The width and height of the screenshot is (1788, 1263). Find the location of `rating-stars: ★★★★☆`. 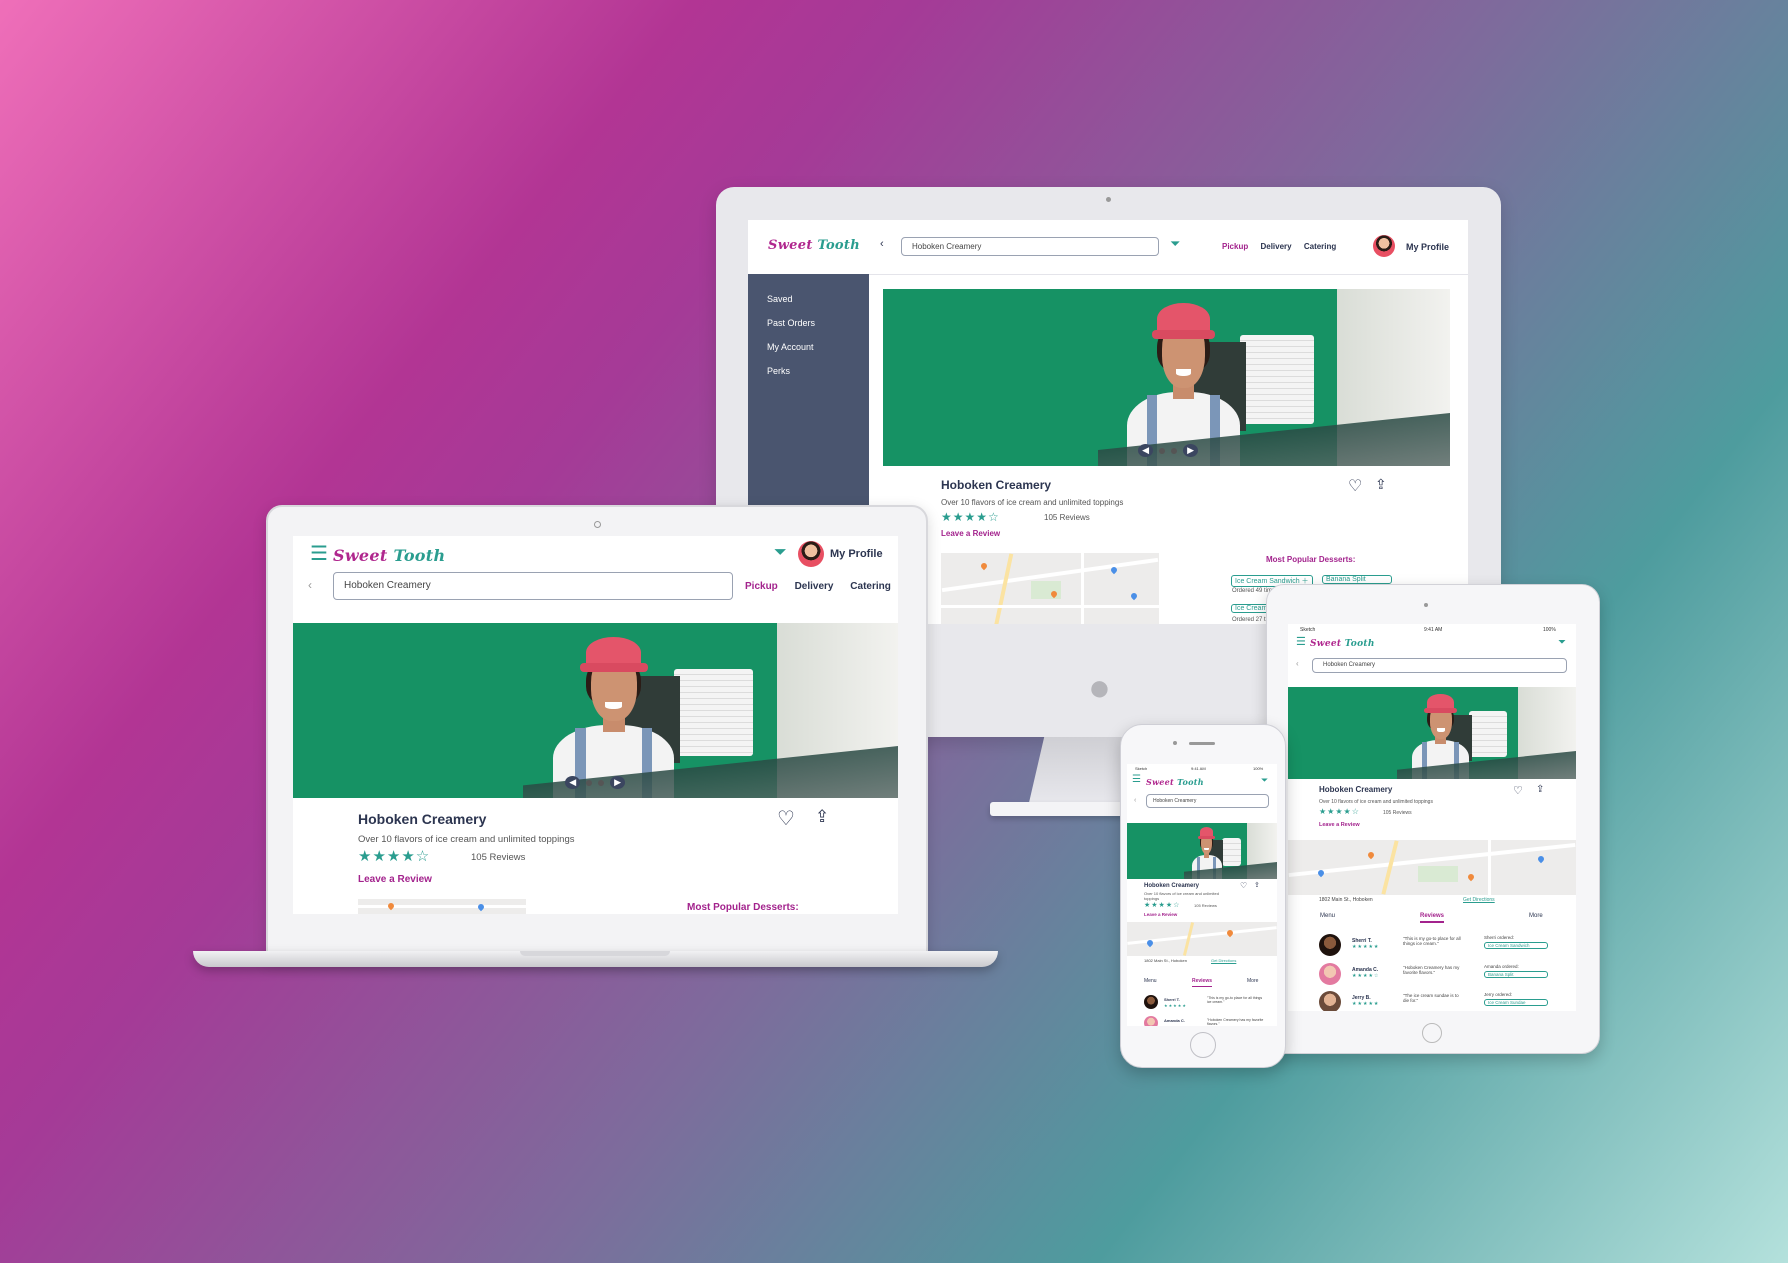

rating-stars: ★★★★☆ is located at coordinates (394, 856).